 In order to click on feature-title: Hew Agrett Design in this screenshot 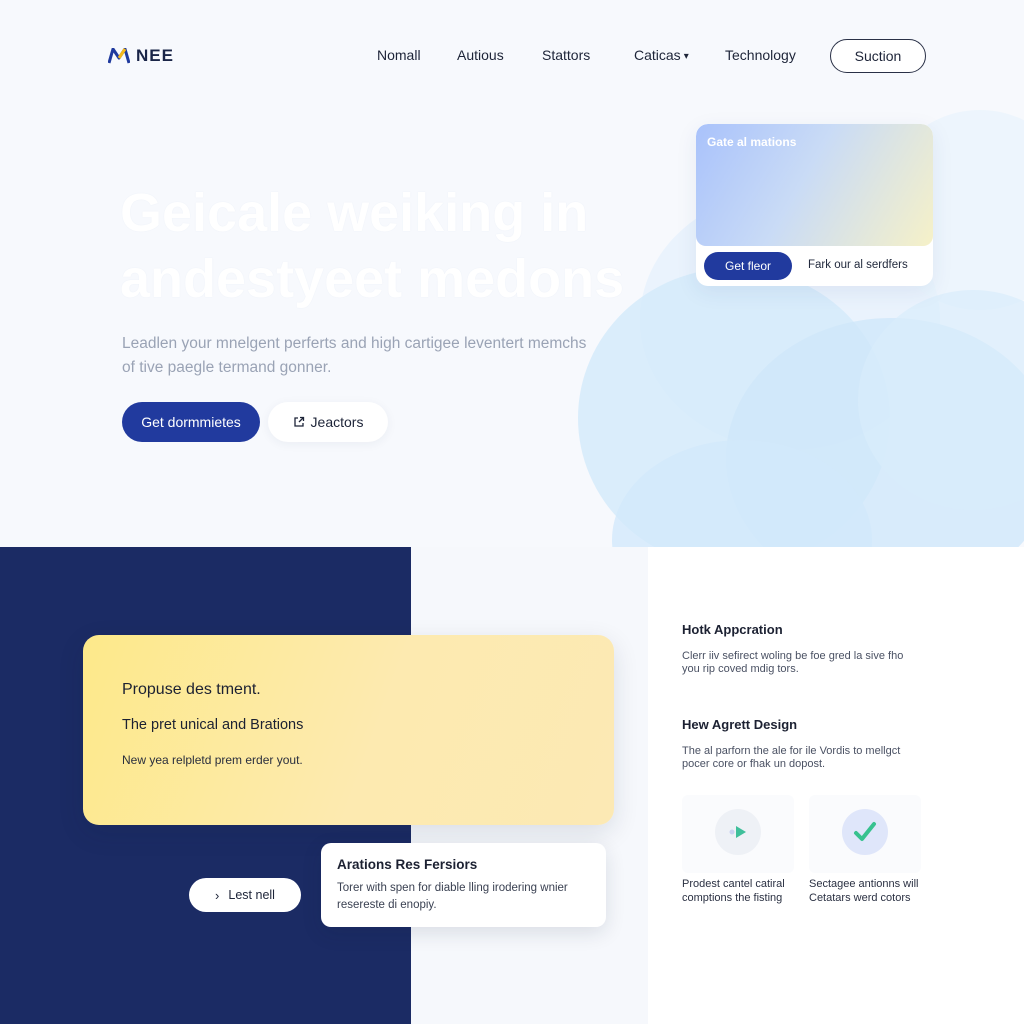, I will do `click(740, 724)`.